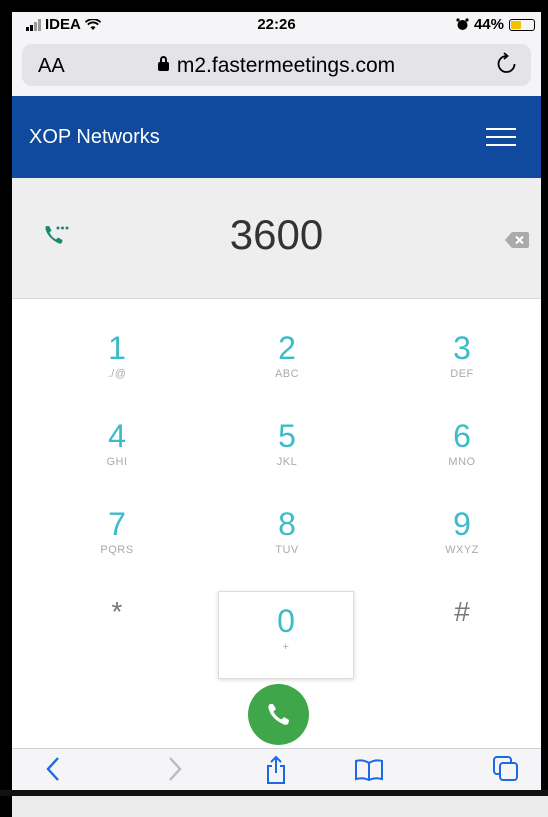 This screenshot has height=817, width=548. I want to click on key-7: 7 PQRS, so click(117, 519).